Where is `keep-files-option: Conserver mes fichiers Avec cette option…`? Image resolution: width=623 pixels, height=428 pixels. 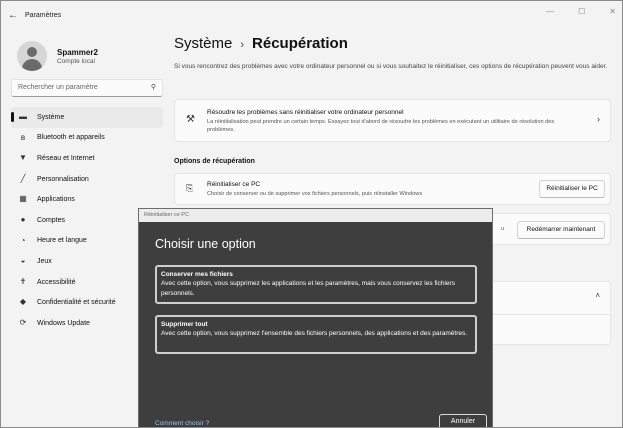
keep-files-option: Conserver mes fichiers Avec cette option… is located at coordinates (316, 284).